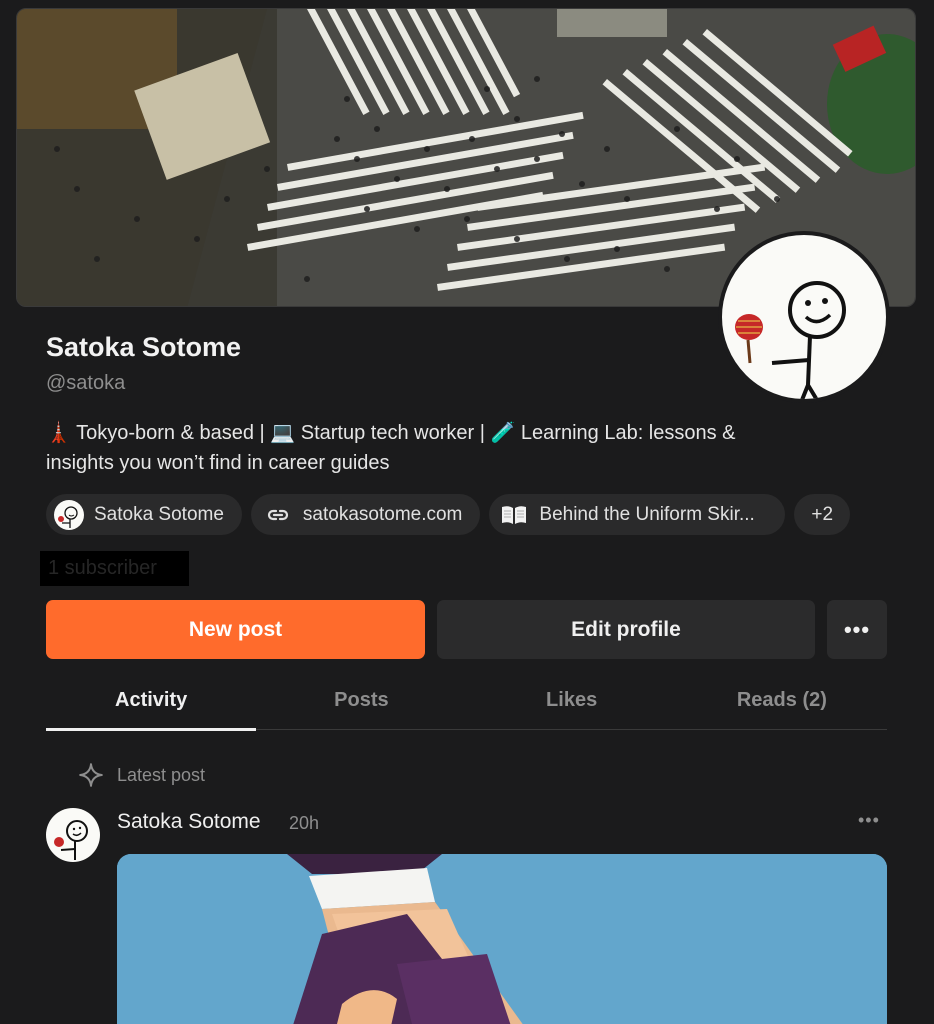  I want to click on subscriber-count: 1 subscriber, so click(114, 568).